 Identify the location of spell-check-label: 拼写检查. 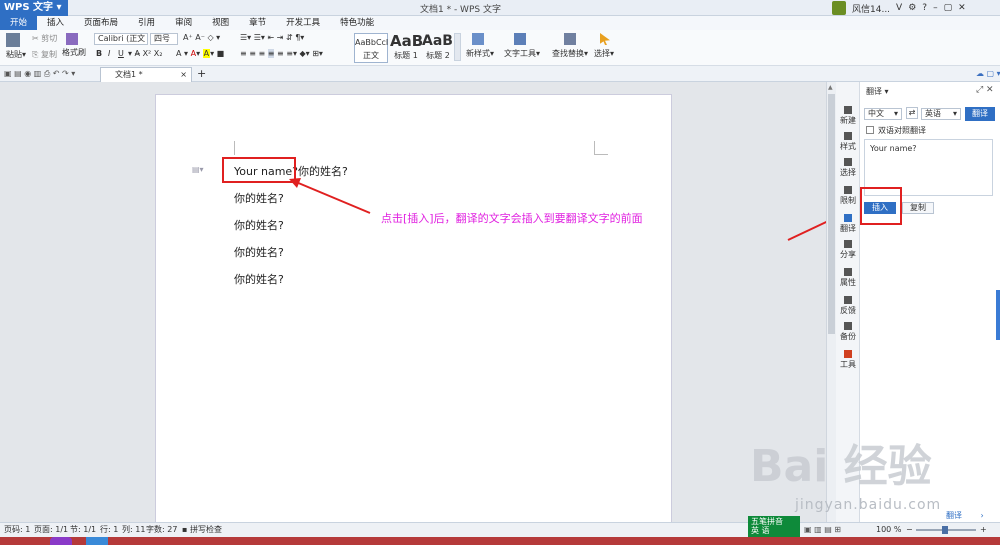
(205, 529).